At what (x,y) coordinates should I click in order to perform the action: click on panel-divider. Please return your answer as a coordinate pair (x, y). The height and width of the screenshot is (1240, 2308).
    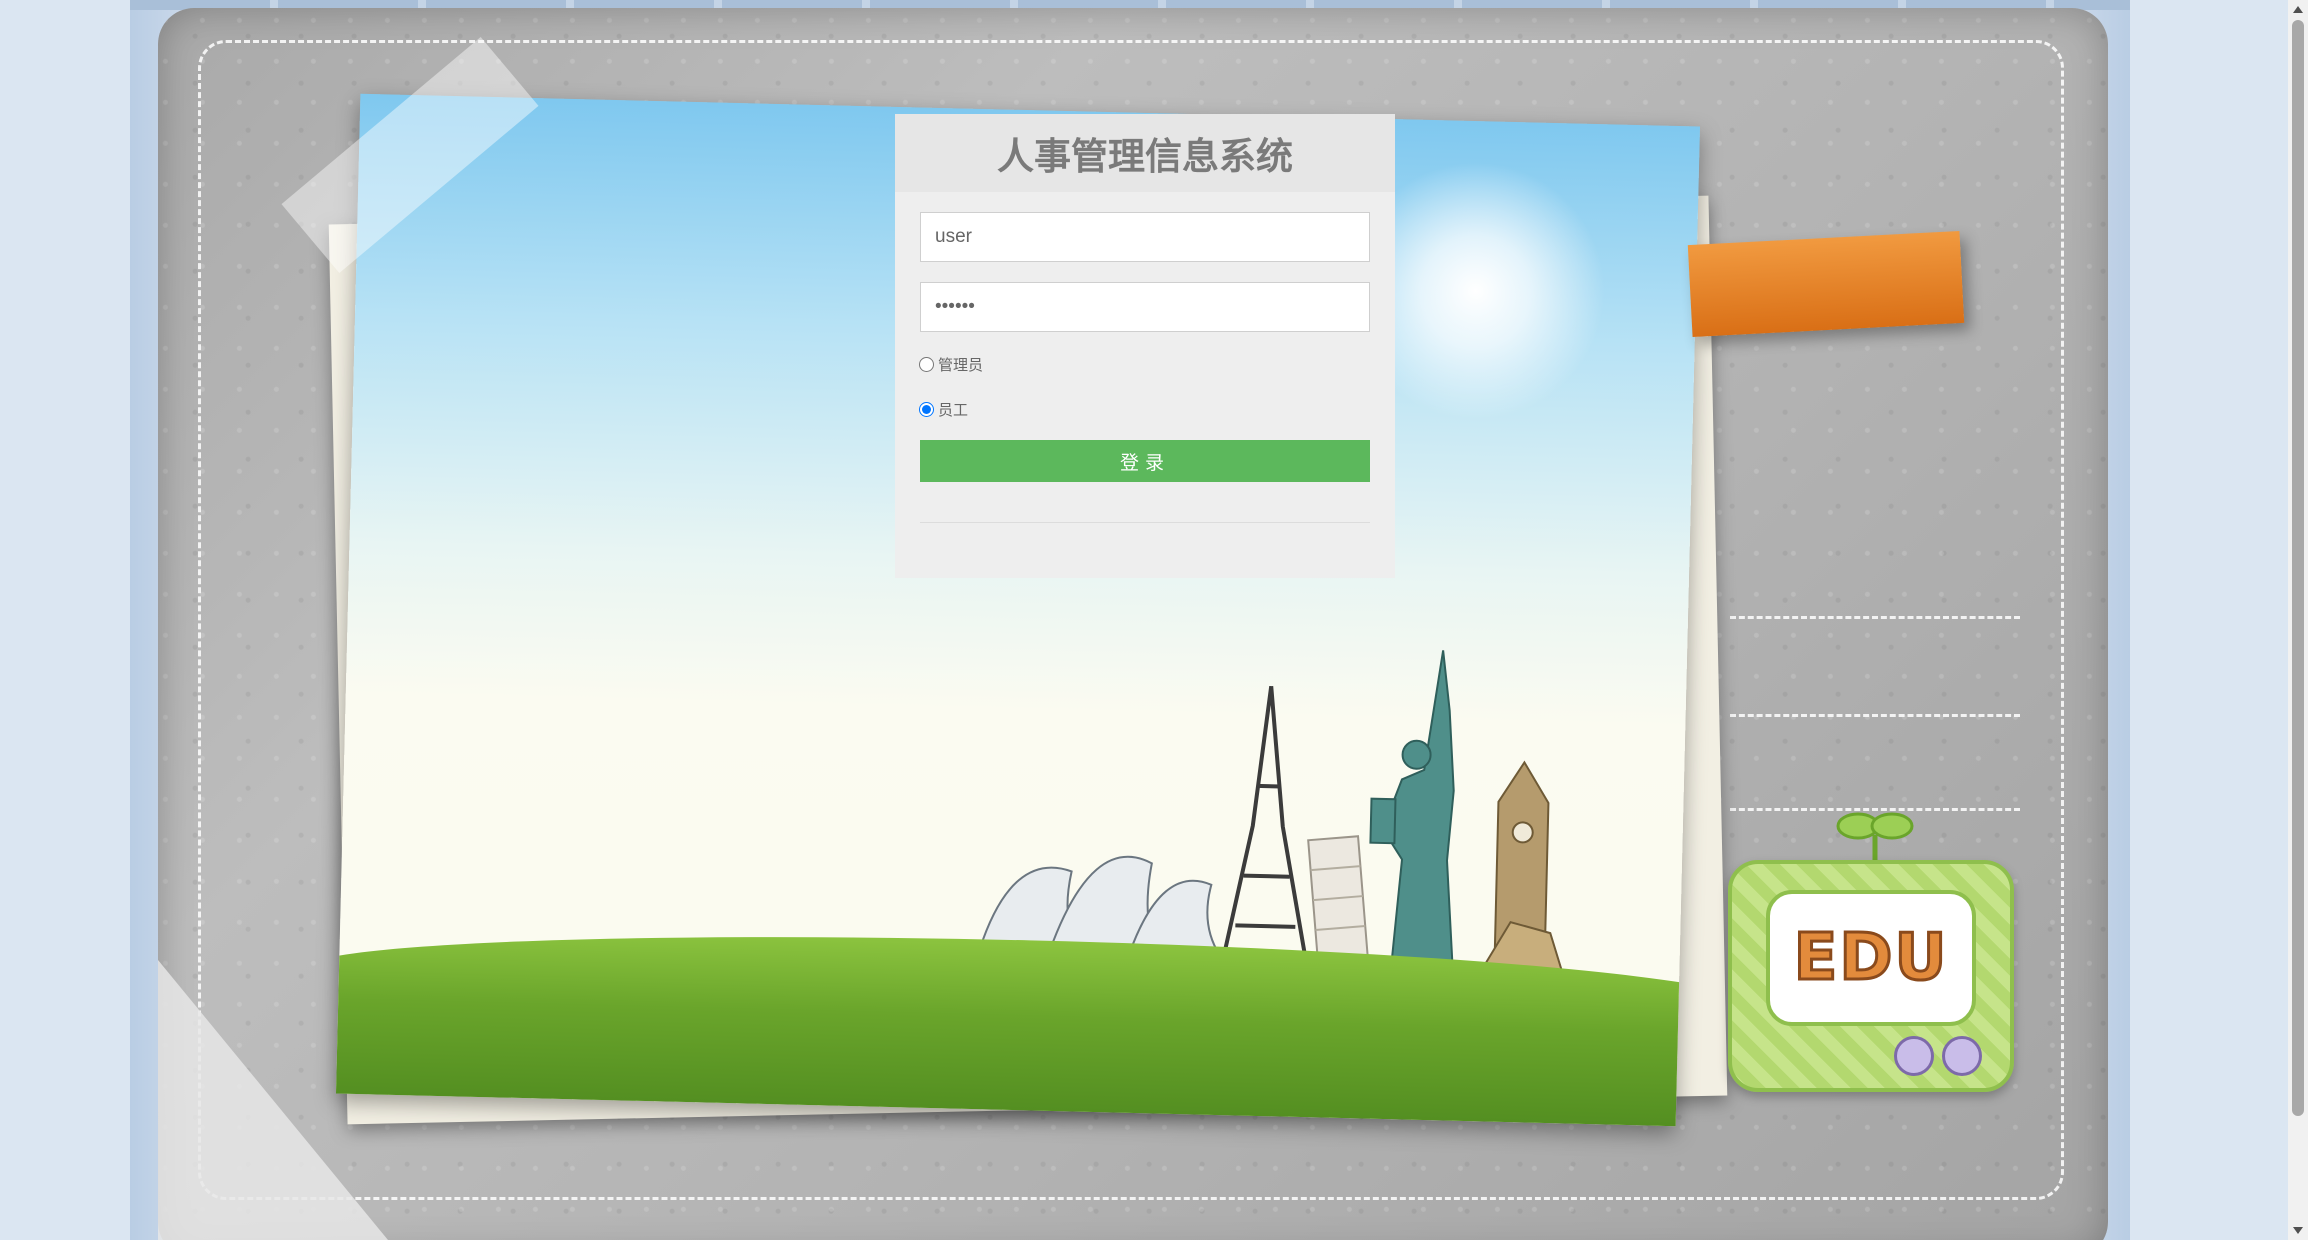
    Looking at the image, I should click on (1145, 522).